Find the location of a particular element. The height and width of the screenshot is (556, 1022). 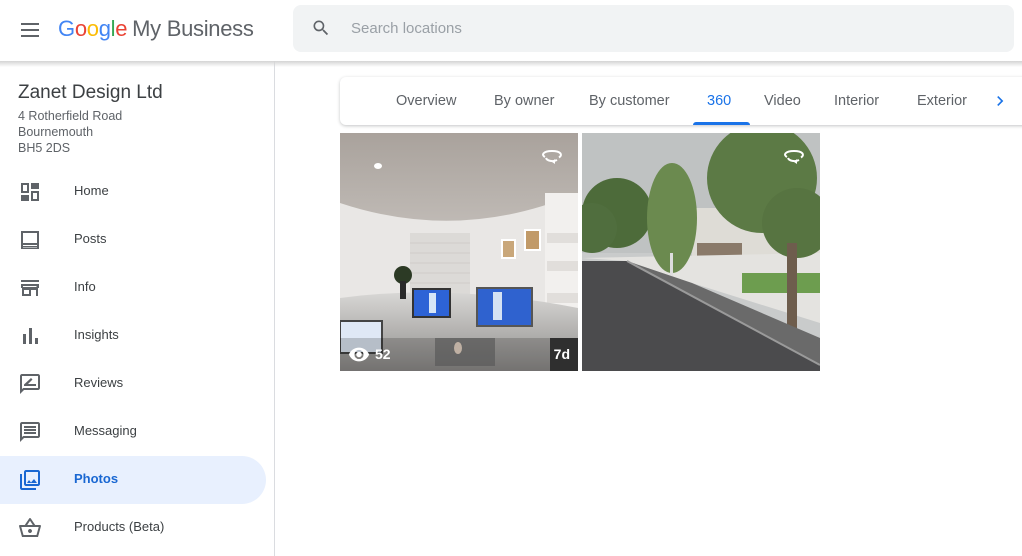

address-line: BH5 2DS is located at coordinates (44, 148).